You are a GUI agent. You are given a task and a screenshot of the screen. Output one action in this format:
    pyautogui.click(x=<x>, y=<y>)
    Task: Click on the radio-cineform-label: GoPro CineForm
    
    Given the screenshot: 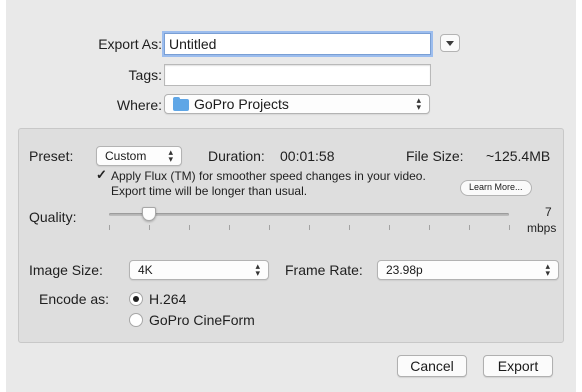 What is the action you would take?
    pyautogui.click(x=202, y=320)
    